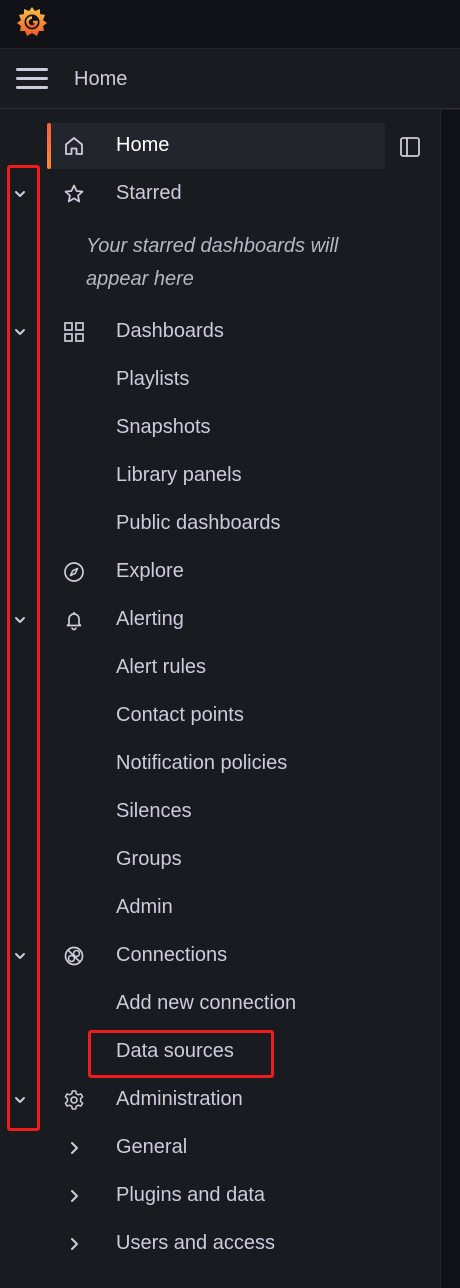 Image resolution: width=460 pixels, height=1288 pixels. I want to click on gear-icon, so click(74, 1100).